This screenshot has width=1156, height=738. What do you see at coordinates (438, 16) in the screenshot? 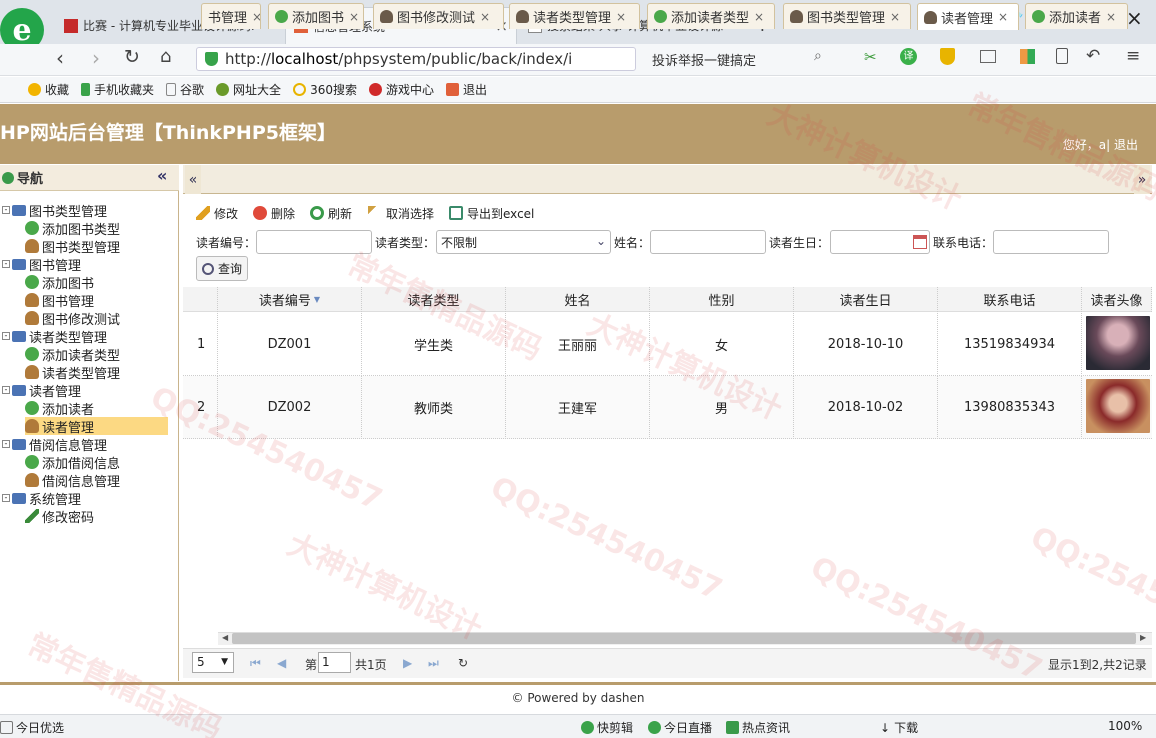
I see `panel-tab-2: 图书修改测试 ×` at bounding box center [438, 16].